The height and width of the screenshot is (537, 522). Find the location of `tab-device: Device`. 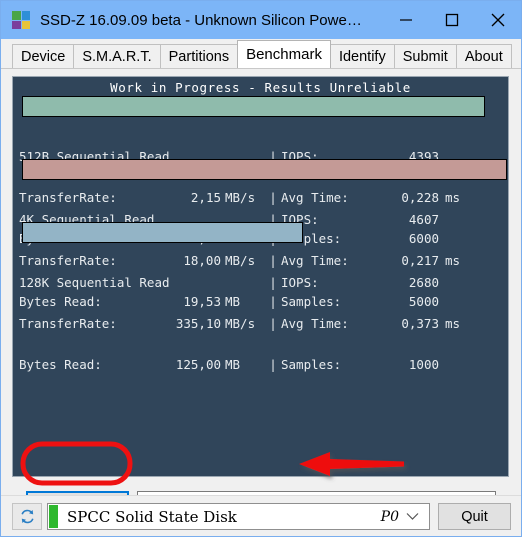

tab-device: Device is located at coordinates (43, 56).